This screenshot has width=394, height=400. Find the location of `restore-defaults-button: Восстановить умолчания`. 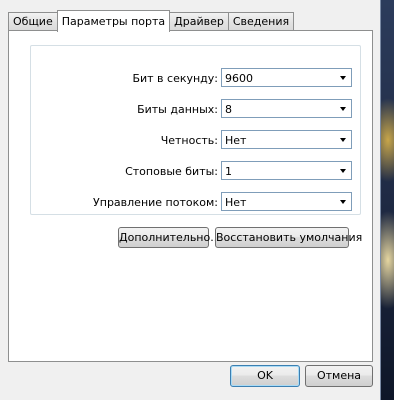

restore-defaults-button: Восстановить умолчания is located at coordinates (288, 237).